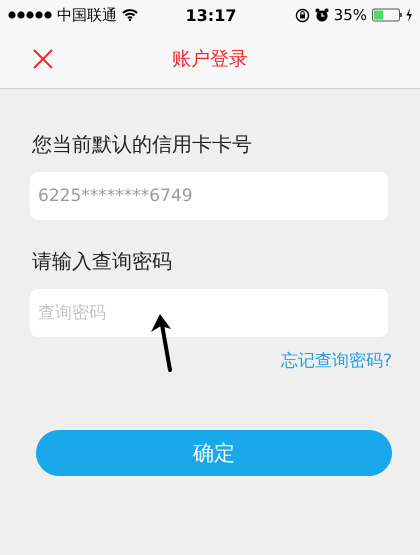 This screenshot has height=555, width=420. Describe the element at coordinates (336, 360) in the screenshot. I see `forgot-password-link: 忘记查询密码?` at that location.